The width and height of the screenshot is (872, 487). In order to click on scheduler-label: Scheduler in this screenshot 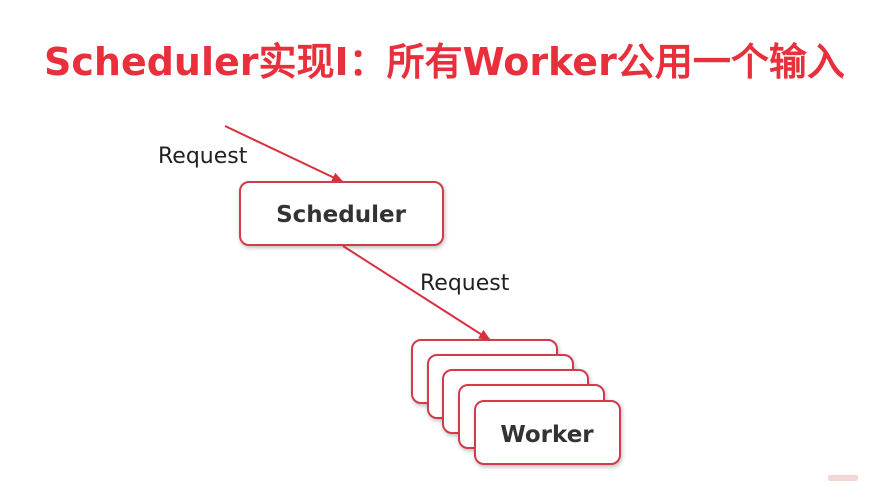, I will do `click(341, 215)`.